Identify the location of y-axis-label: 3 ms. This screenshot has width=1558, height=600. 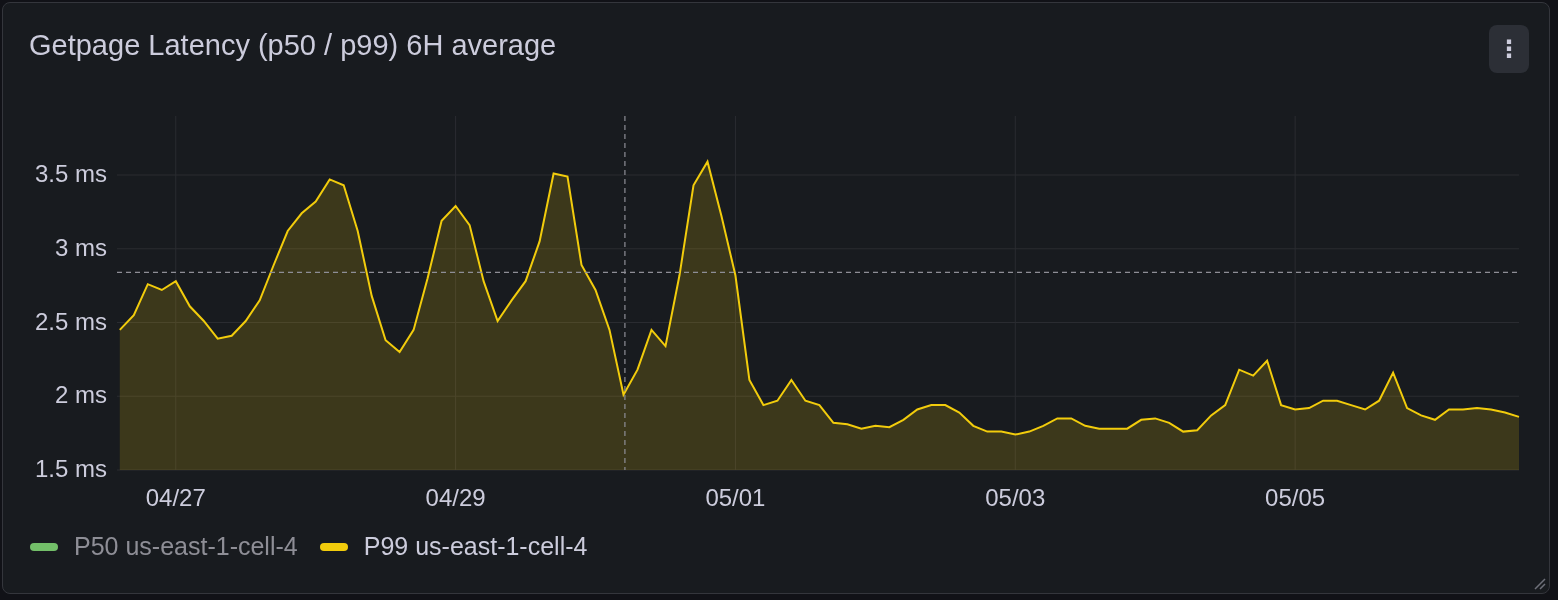
(81, 247).